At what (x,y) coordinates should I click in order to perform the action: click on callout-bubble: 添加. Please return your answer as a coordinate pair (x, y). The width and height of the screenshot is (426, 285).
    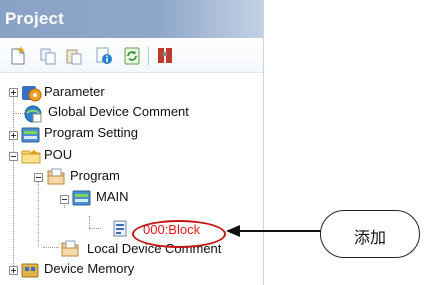
    Looking at the image, I should click on (370, 234).